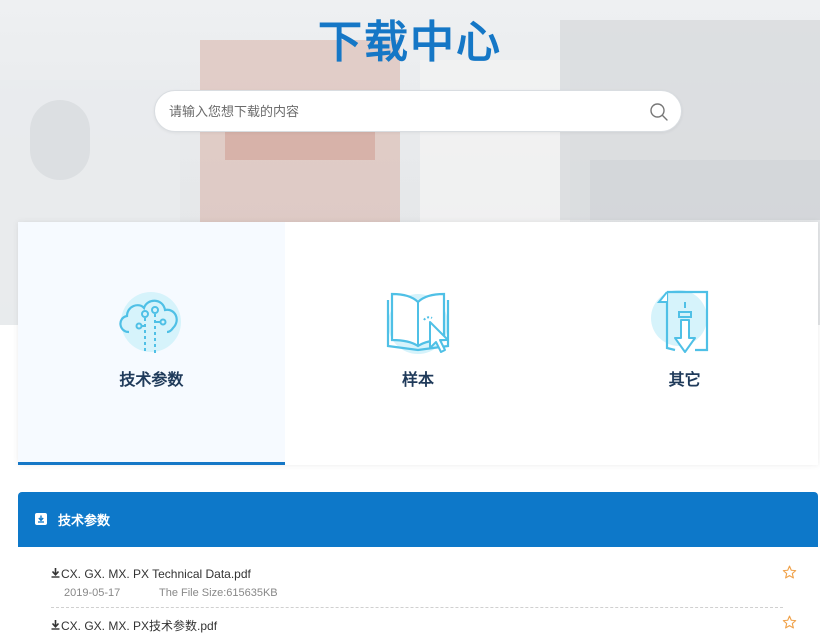  I want to click on tab-label: 其它, so click(684, 379).